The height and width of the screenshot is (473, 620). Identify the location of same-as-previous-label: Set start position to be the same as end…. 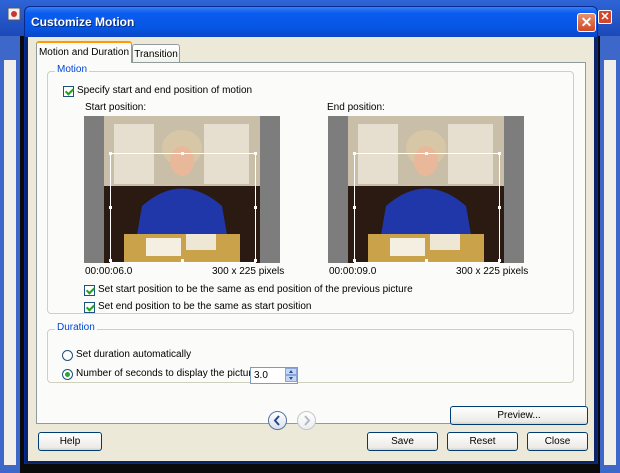
(255, 289).